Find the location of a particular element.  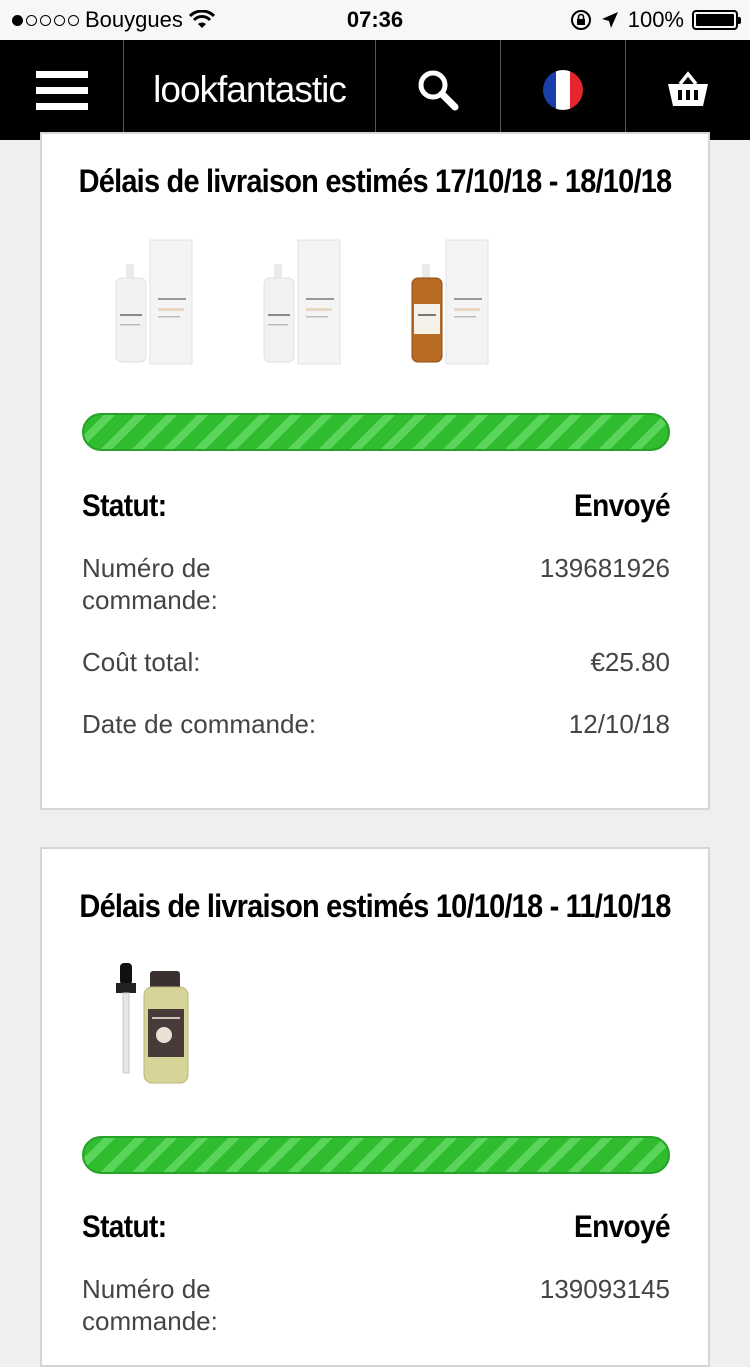

menu-button is located at coordinates (62, 90).